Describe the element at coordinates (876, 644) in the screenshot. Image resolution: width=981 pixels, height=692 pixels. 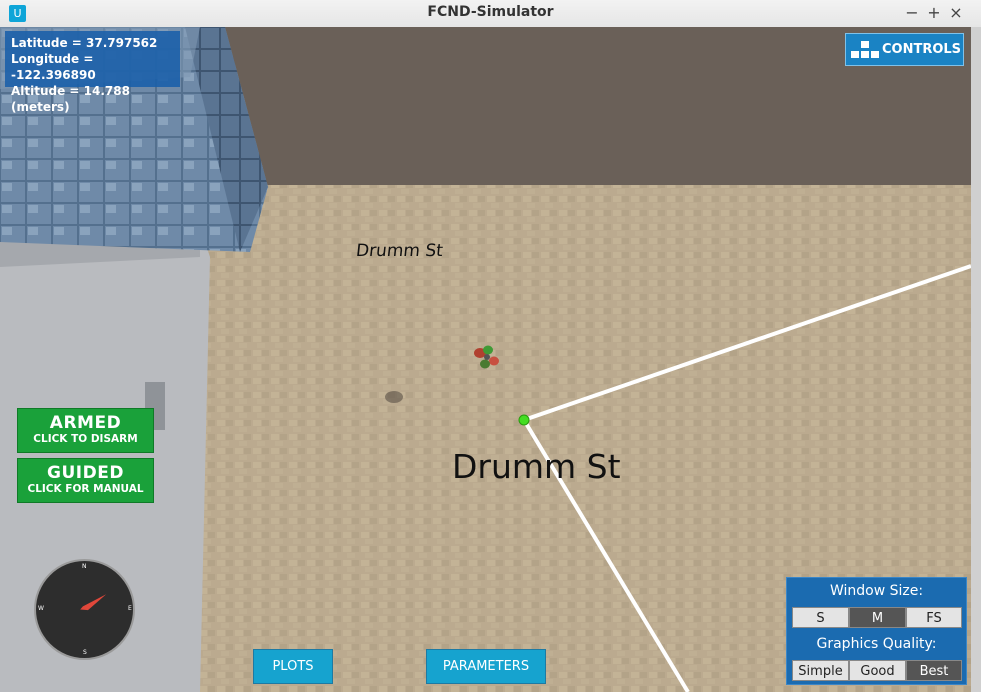
I see `graphics-quality-label: Graphics Quality:` at that location.